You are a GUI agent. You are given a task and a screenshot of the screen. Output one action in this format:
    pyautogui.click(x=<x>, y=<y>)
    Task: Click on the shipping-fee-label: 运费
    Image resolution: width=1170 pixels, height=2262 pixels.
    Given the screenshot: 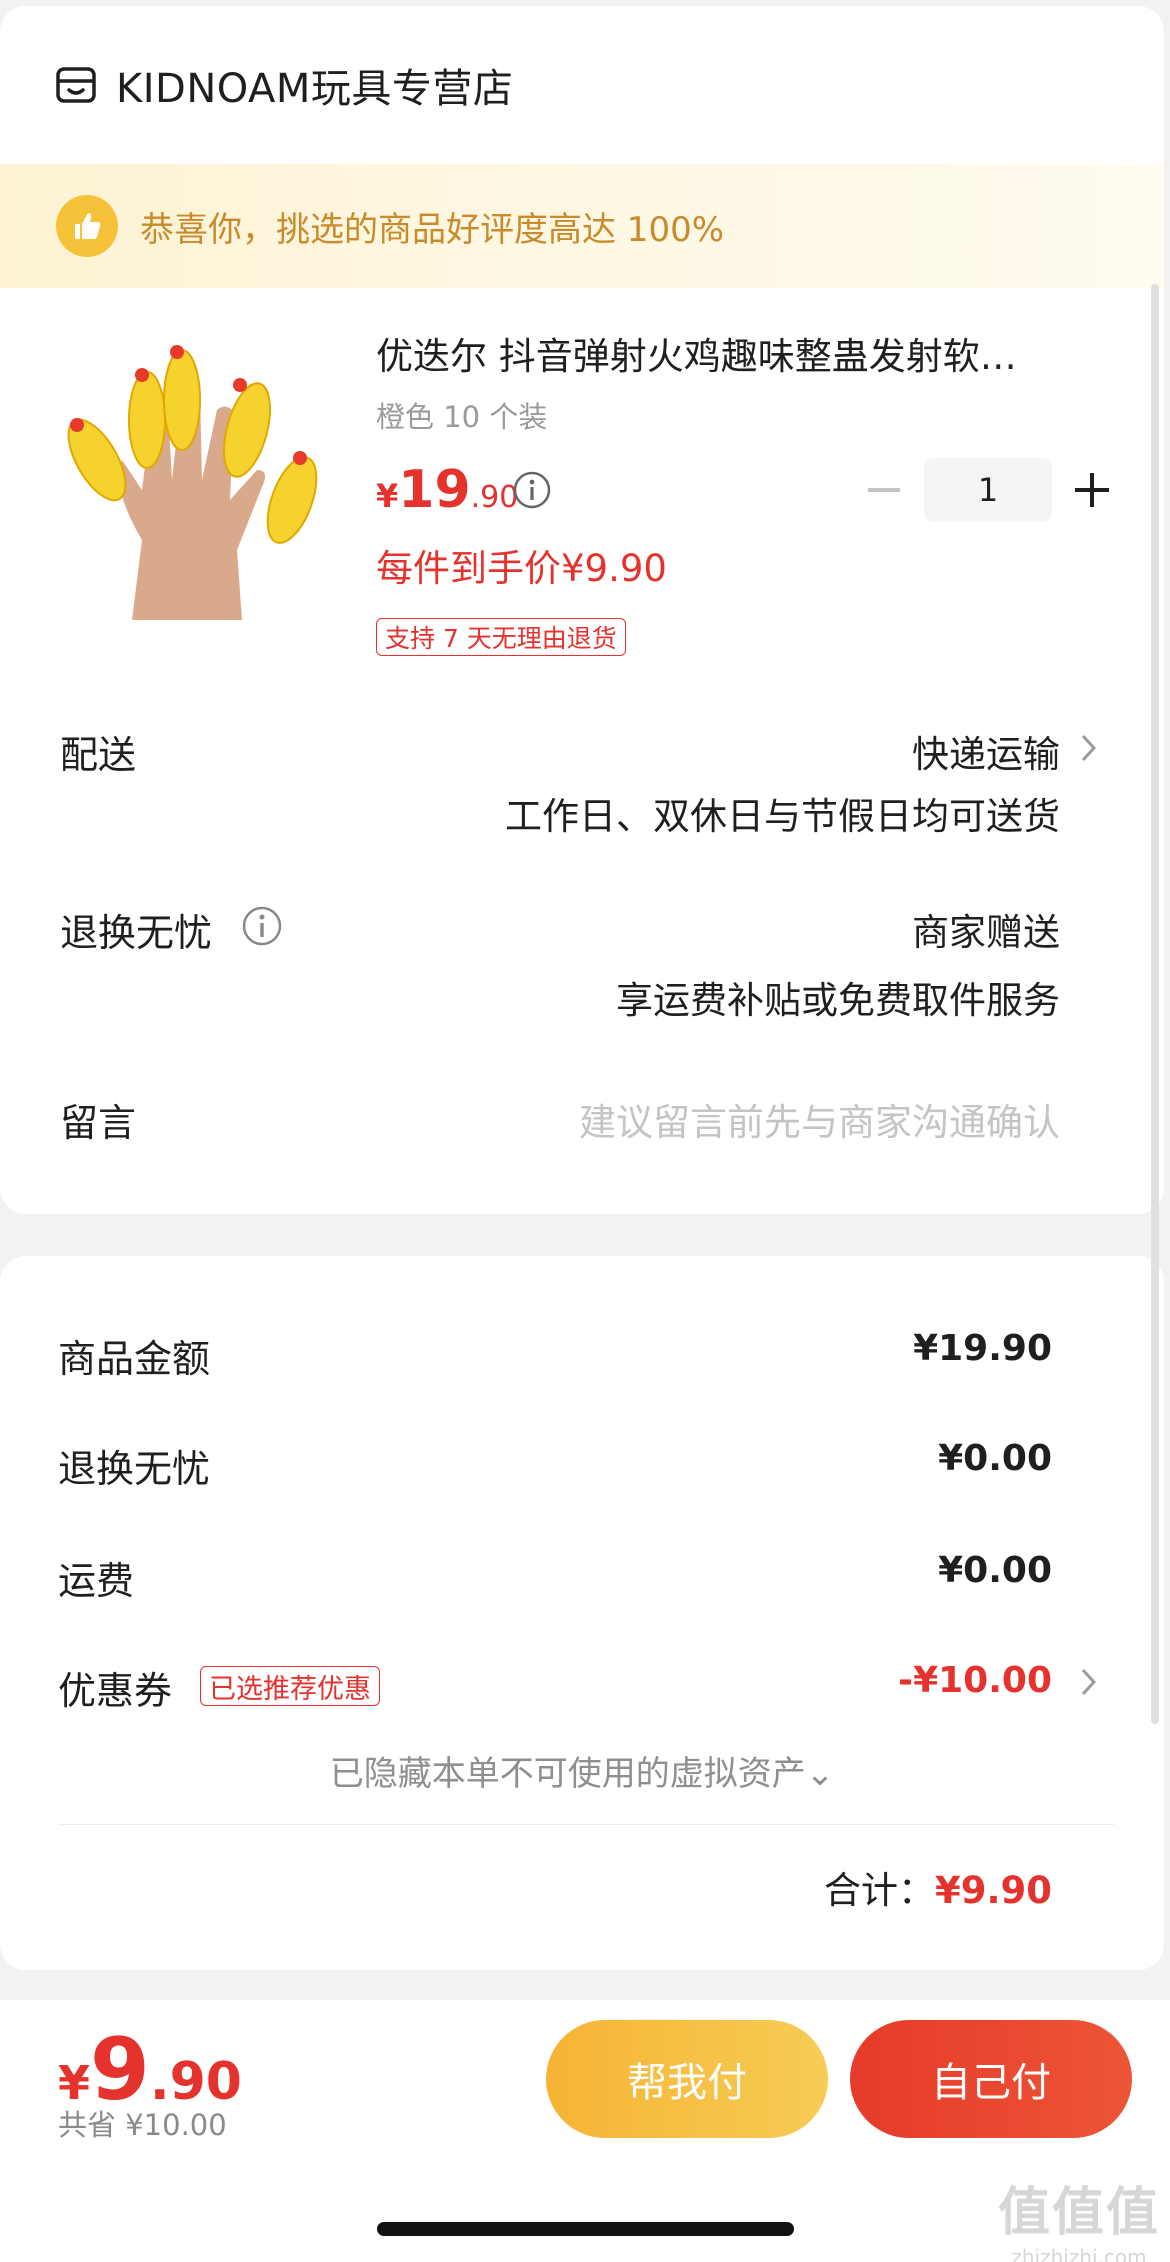 What is the action you would take?
    pyautogui.click(x=96, y=1581)
    